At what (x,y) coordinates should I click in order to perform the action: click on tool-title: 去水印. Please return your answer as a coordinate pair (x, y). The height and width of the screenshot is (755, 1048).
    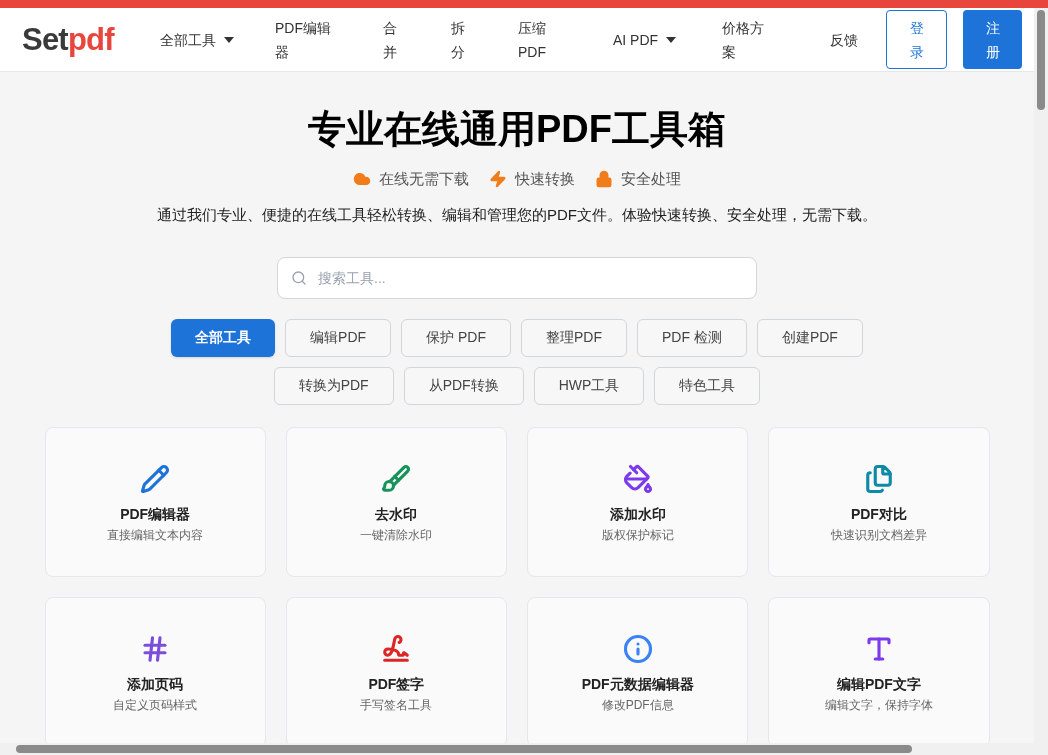
    Looking at the image, I should click on (396, 514).